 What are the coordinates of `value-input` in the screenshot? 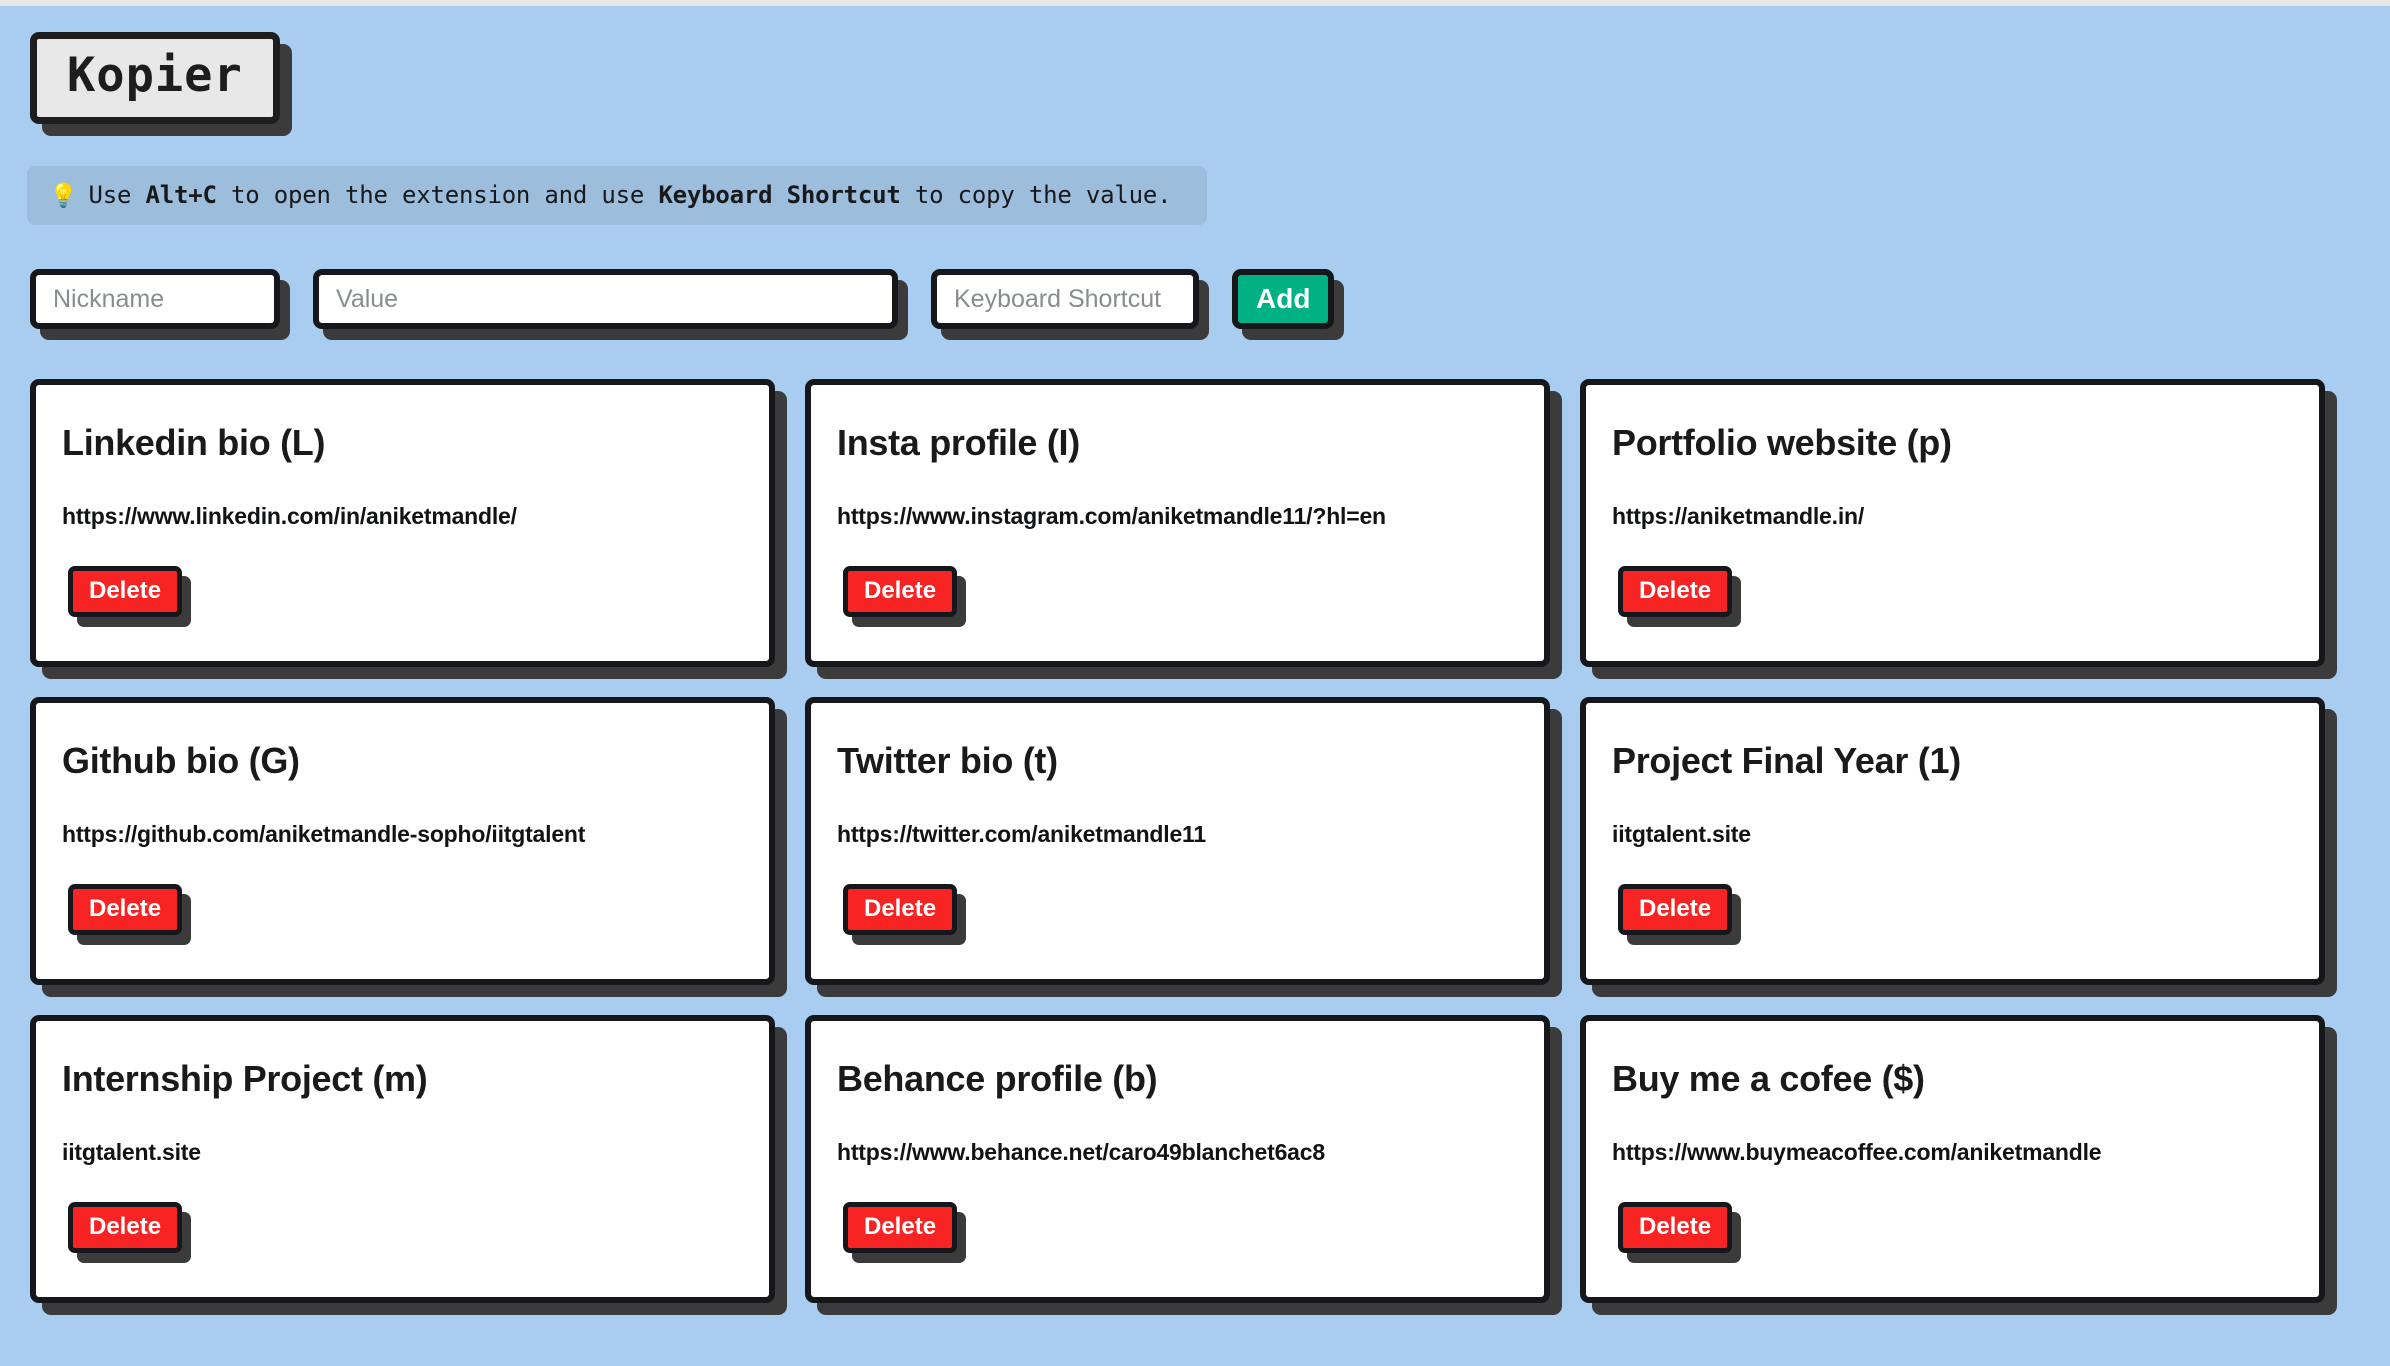 It's located at (605, 299).